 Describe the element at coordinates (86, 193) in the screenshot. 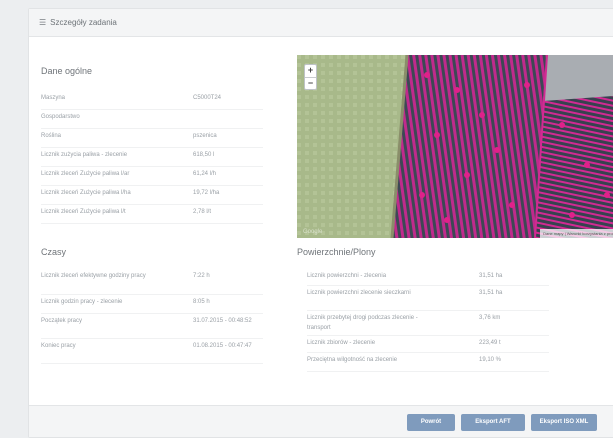

I see `general-row-label: Licznik zleceń Zużycie paliwa l/ha` at that location.